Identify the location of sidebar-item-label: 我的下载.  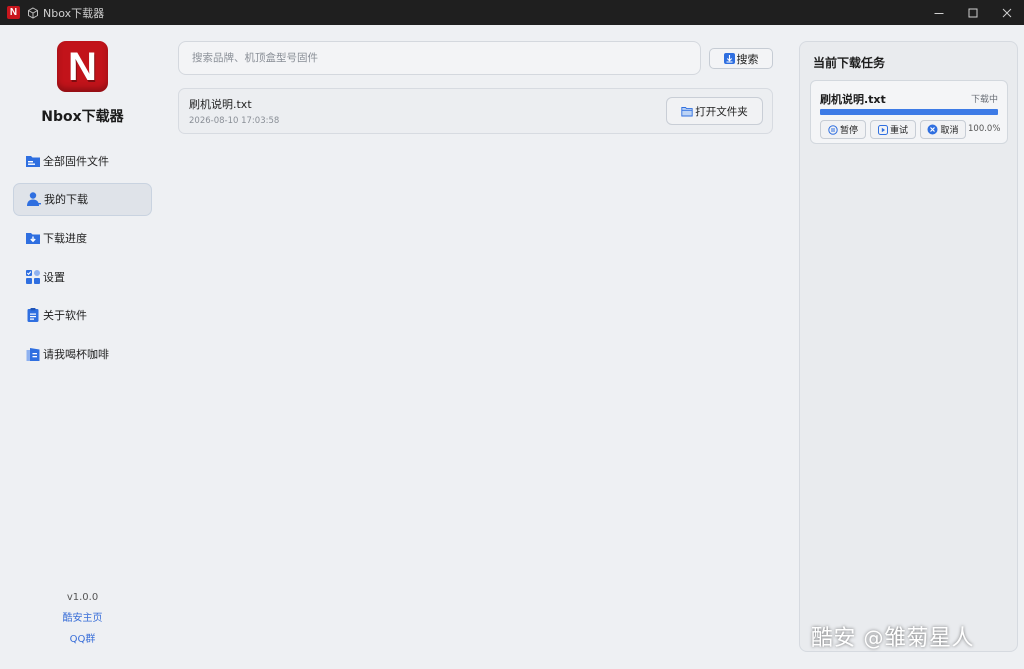
(66, 200).